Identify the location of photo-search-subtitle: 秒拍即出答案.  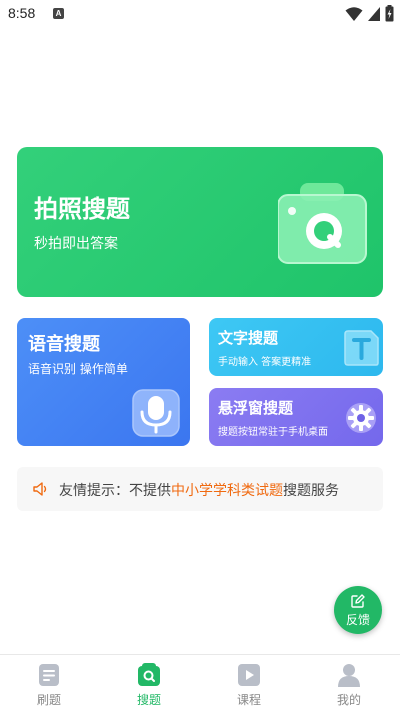
(76, 244).